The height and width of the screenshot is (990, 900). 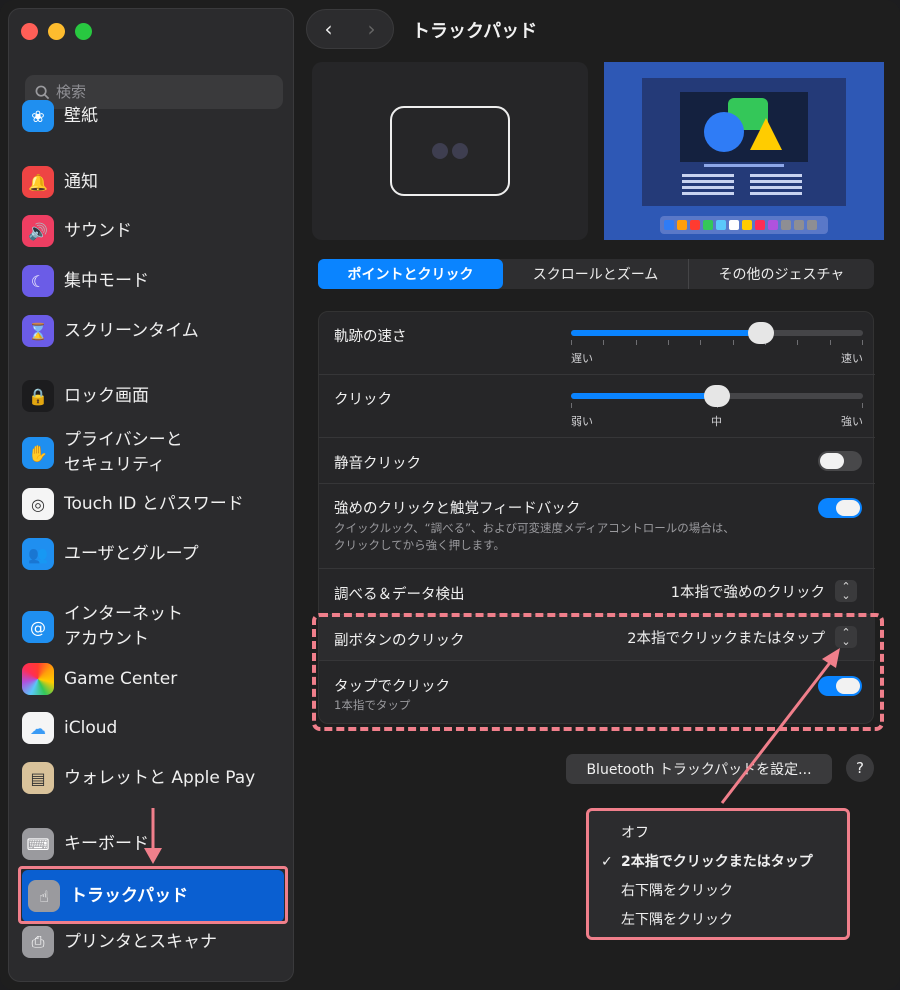 I want to click on sidebar-item-hand: ✋ プライバシーと セキュリティ, so click(x=146, y=453).